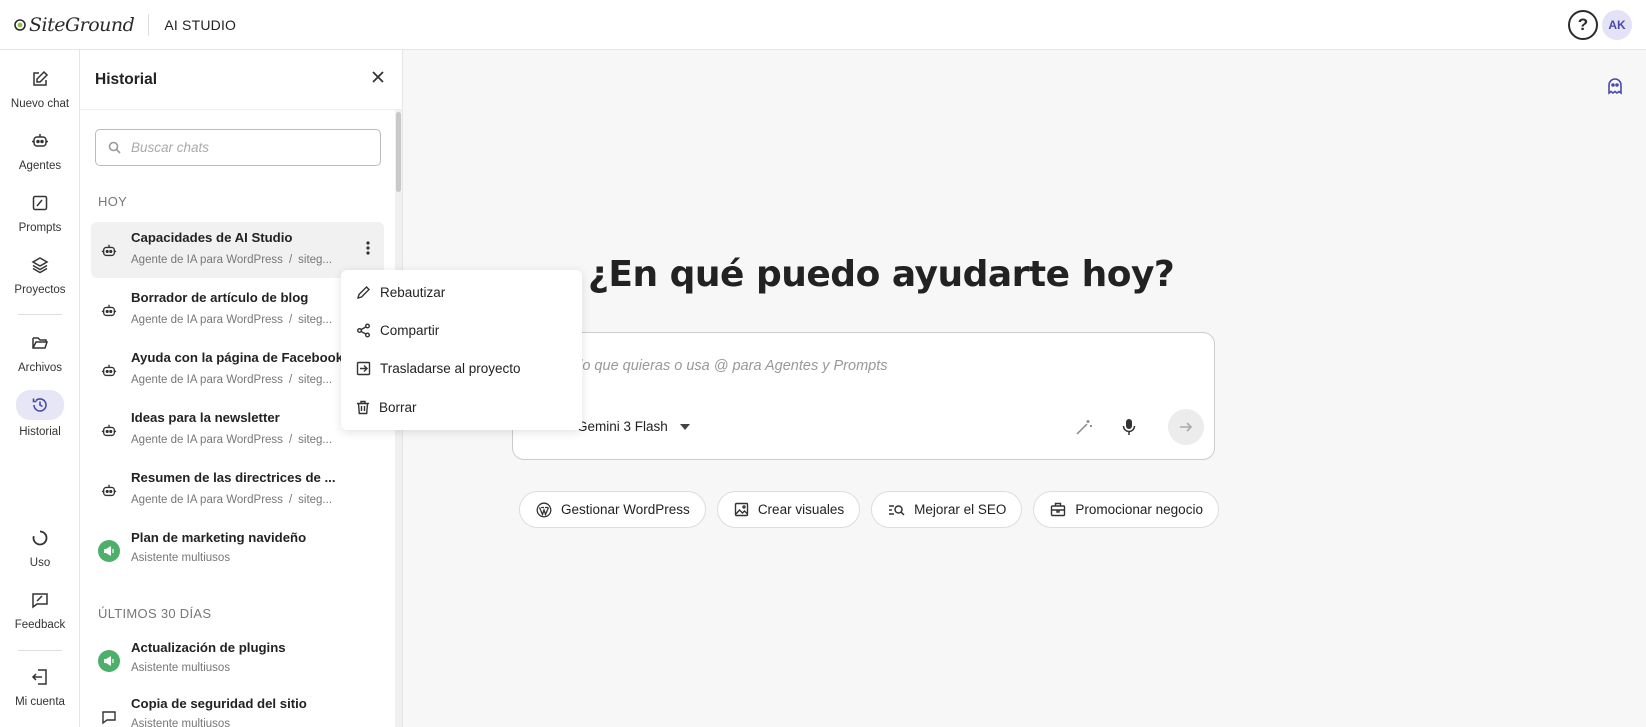  What do you see at coordinates (113, 201) in the screenshot?
I see `section-label-hoy: HOY` at bounding box center [113, 201].